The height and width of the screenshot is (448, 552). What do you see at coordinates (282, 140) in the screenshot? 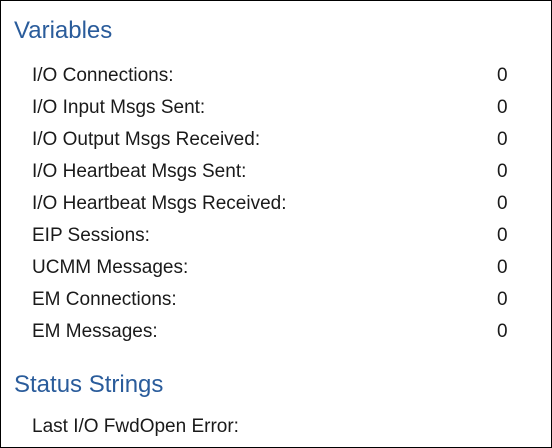
I see `variable-row-io-output-msgs-received: I/O Output Msgs Received: 0` at bounding box center [282, 140].